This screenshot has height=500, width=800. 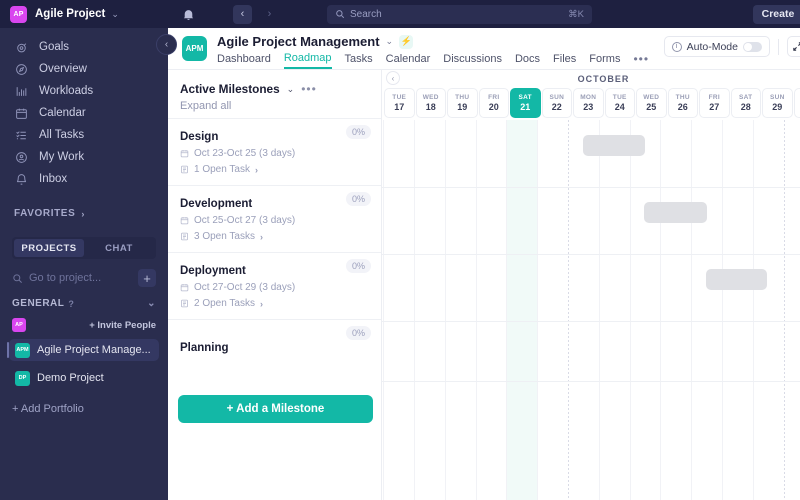 I want to click on sidebar-item-goals: Goals, so click(x=84, y=47).